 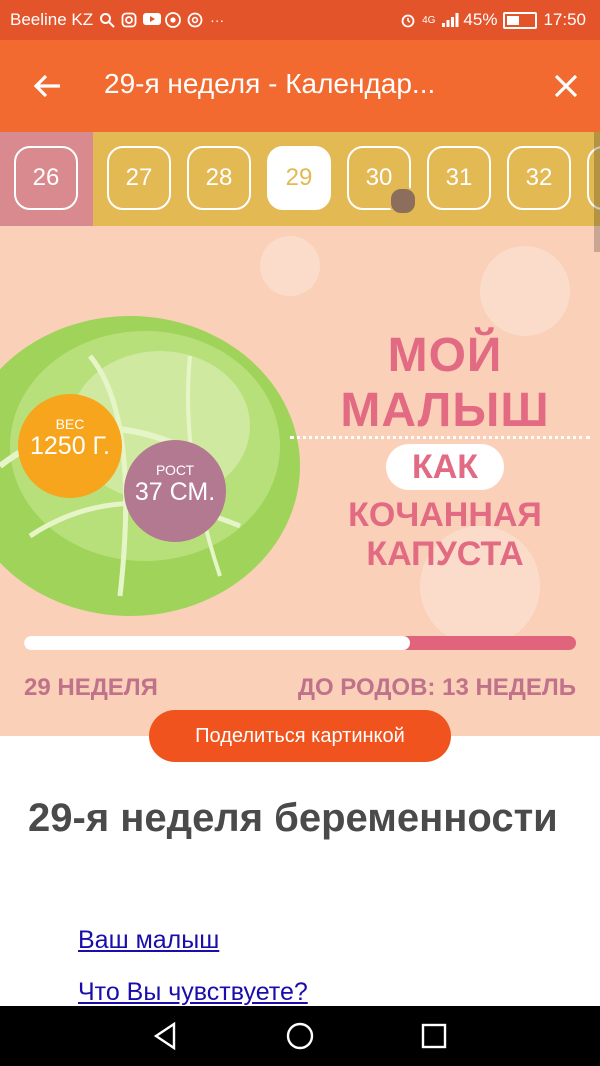 What do you see at coordinates (445, 467) in the screenshot?
I see `headline-kak: КАК` at bounding box center [445, 467].